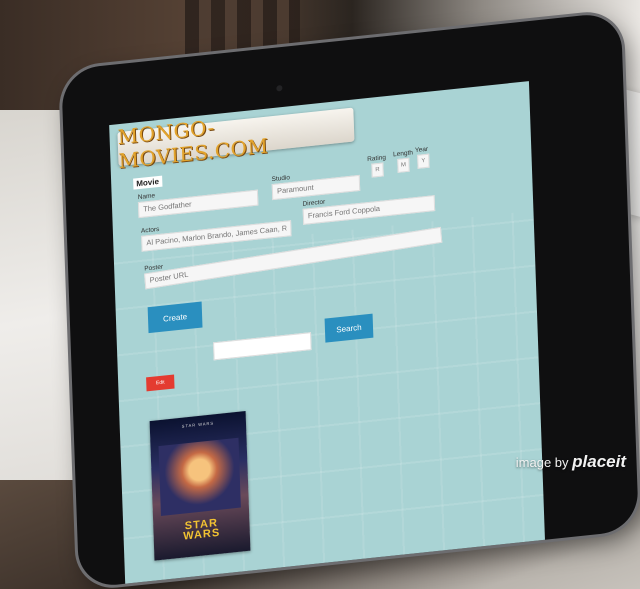 The height and width of the screenshot is (589, 640). Describe the element at coordinates (198, 424) in the screenshot. I see `poster-top-text: STAR WARS` at that location.